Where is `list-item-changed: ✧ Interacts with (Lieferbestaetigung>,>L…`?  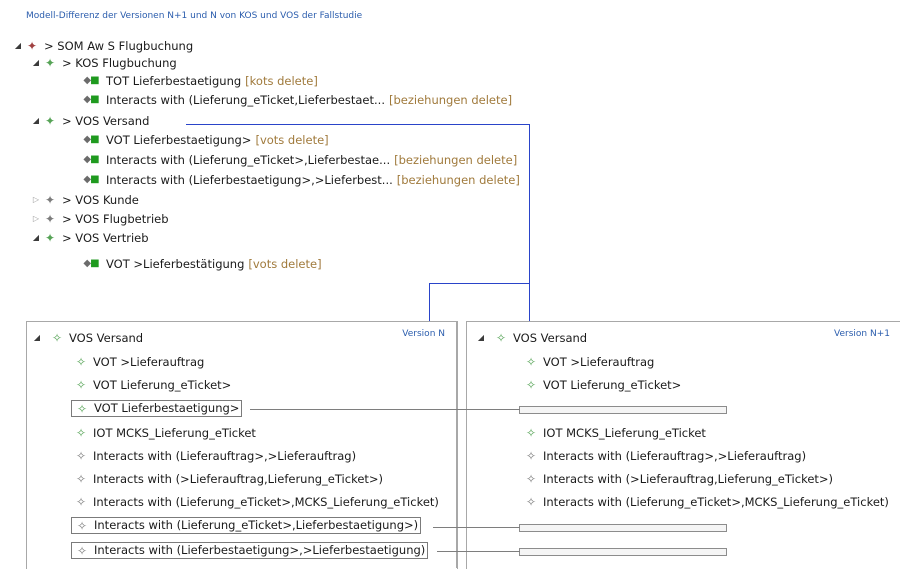 list-item-changed: ✧ Interacts with (Lieferbestaetigung>,>L… is located at coordinates (250, 550).